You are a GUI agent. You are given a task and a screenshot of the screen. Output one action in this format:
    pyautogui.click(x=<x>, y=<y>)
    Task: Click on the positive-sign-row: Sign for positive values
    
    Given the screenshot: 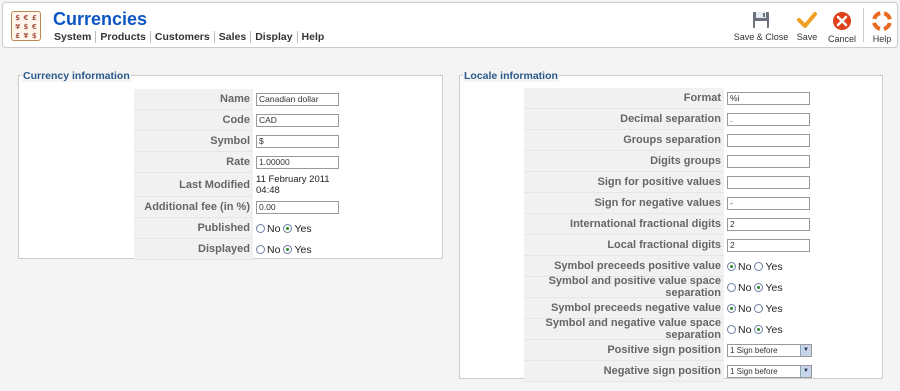 What is the action you would take?
    pyautogui.click(x=668, y=182)
    